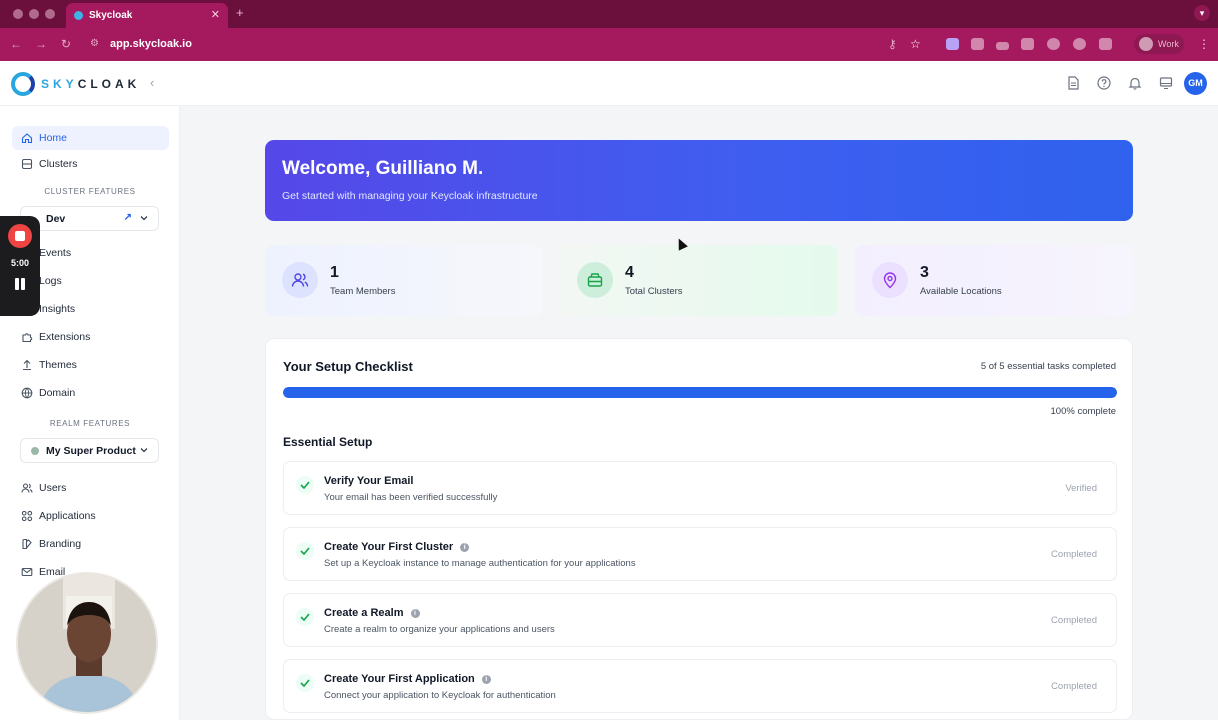 This screenshot has height=720, width=1218. Describe the element at coordinates (609, 14) in the screenshot. I see `browser-tab-bar: Skycloak ✕ + ▾` at that location.